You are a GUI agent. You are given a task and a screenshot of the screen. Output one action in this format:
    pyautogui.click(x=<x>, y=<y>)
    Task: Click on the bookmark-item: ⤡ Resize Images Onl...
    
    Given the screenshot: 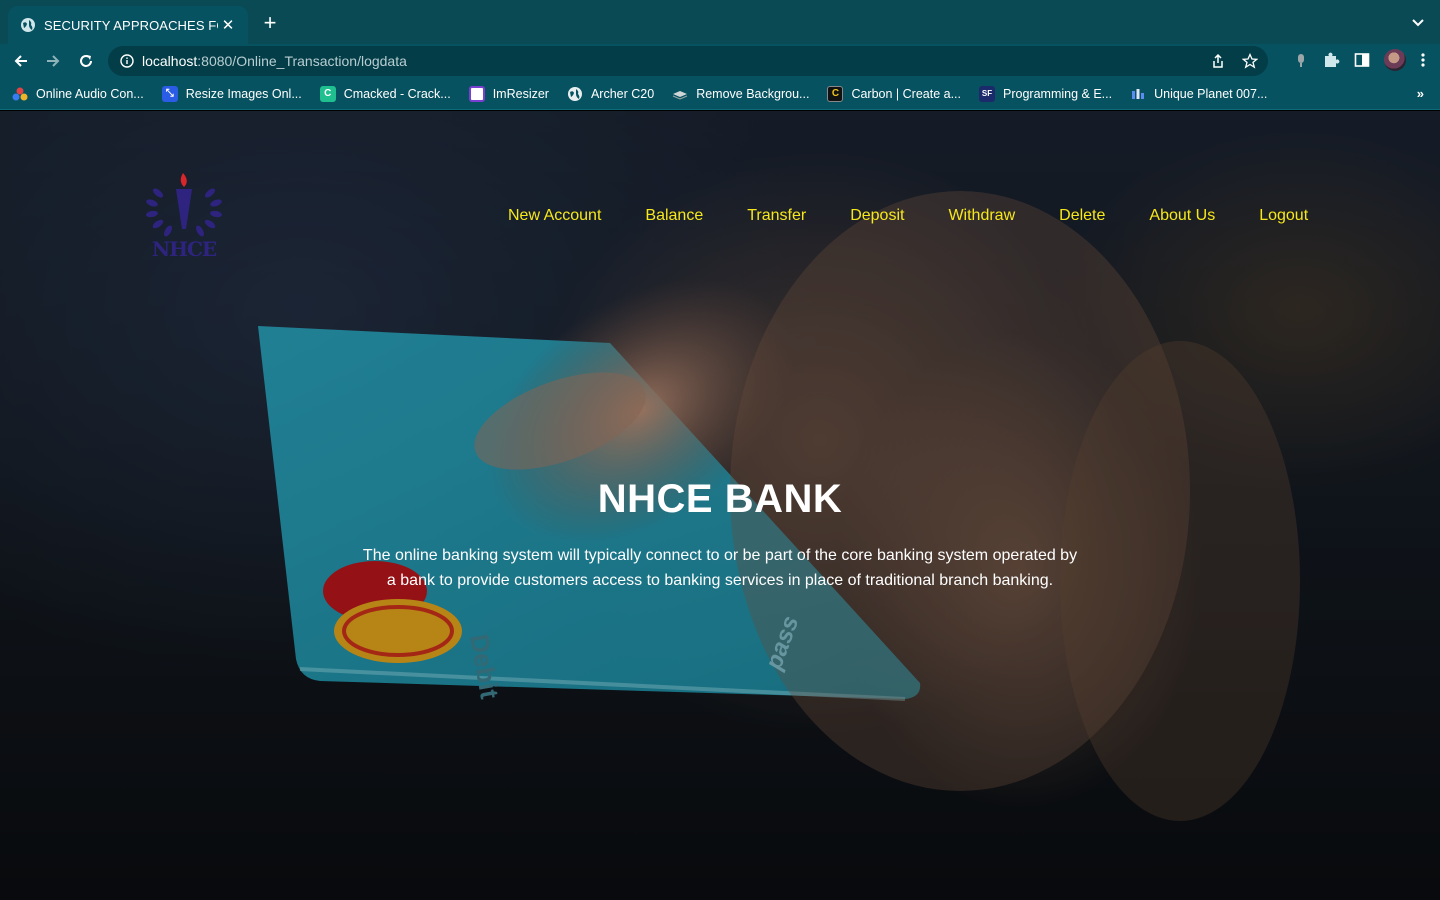 What is the action you would take?
    pyautogui.click(x=231, y=93)
    